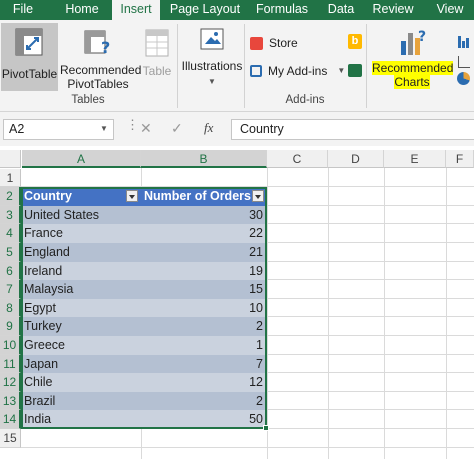 The image size is (474, 459). What do you see at coordinates (10, 196) in the screenshot?
I see `row-header-2: 2` at bounding box center [10, 196].